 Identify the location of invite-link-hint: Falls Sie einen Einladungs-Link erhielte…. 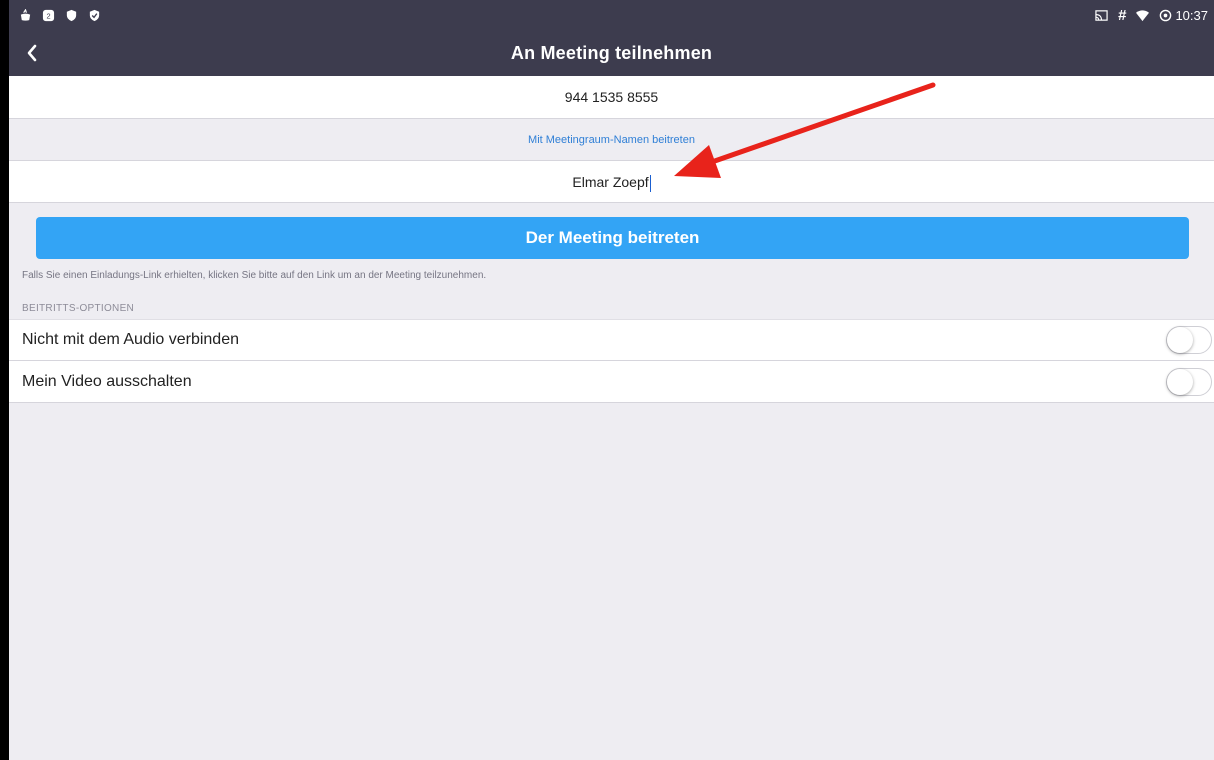
(254, 275).